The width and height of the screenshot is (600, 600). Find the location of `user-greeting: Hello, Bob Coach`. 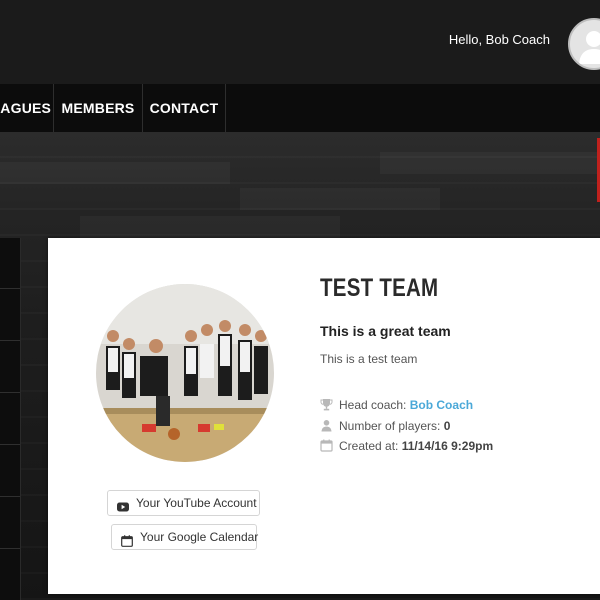

user-greeting: Hello, Bob Coach is located at coordinates (499, 39).